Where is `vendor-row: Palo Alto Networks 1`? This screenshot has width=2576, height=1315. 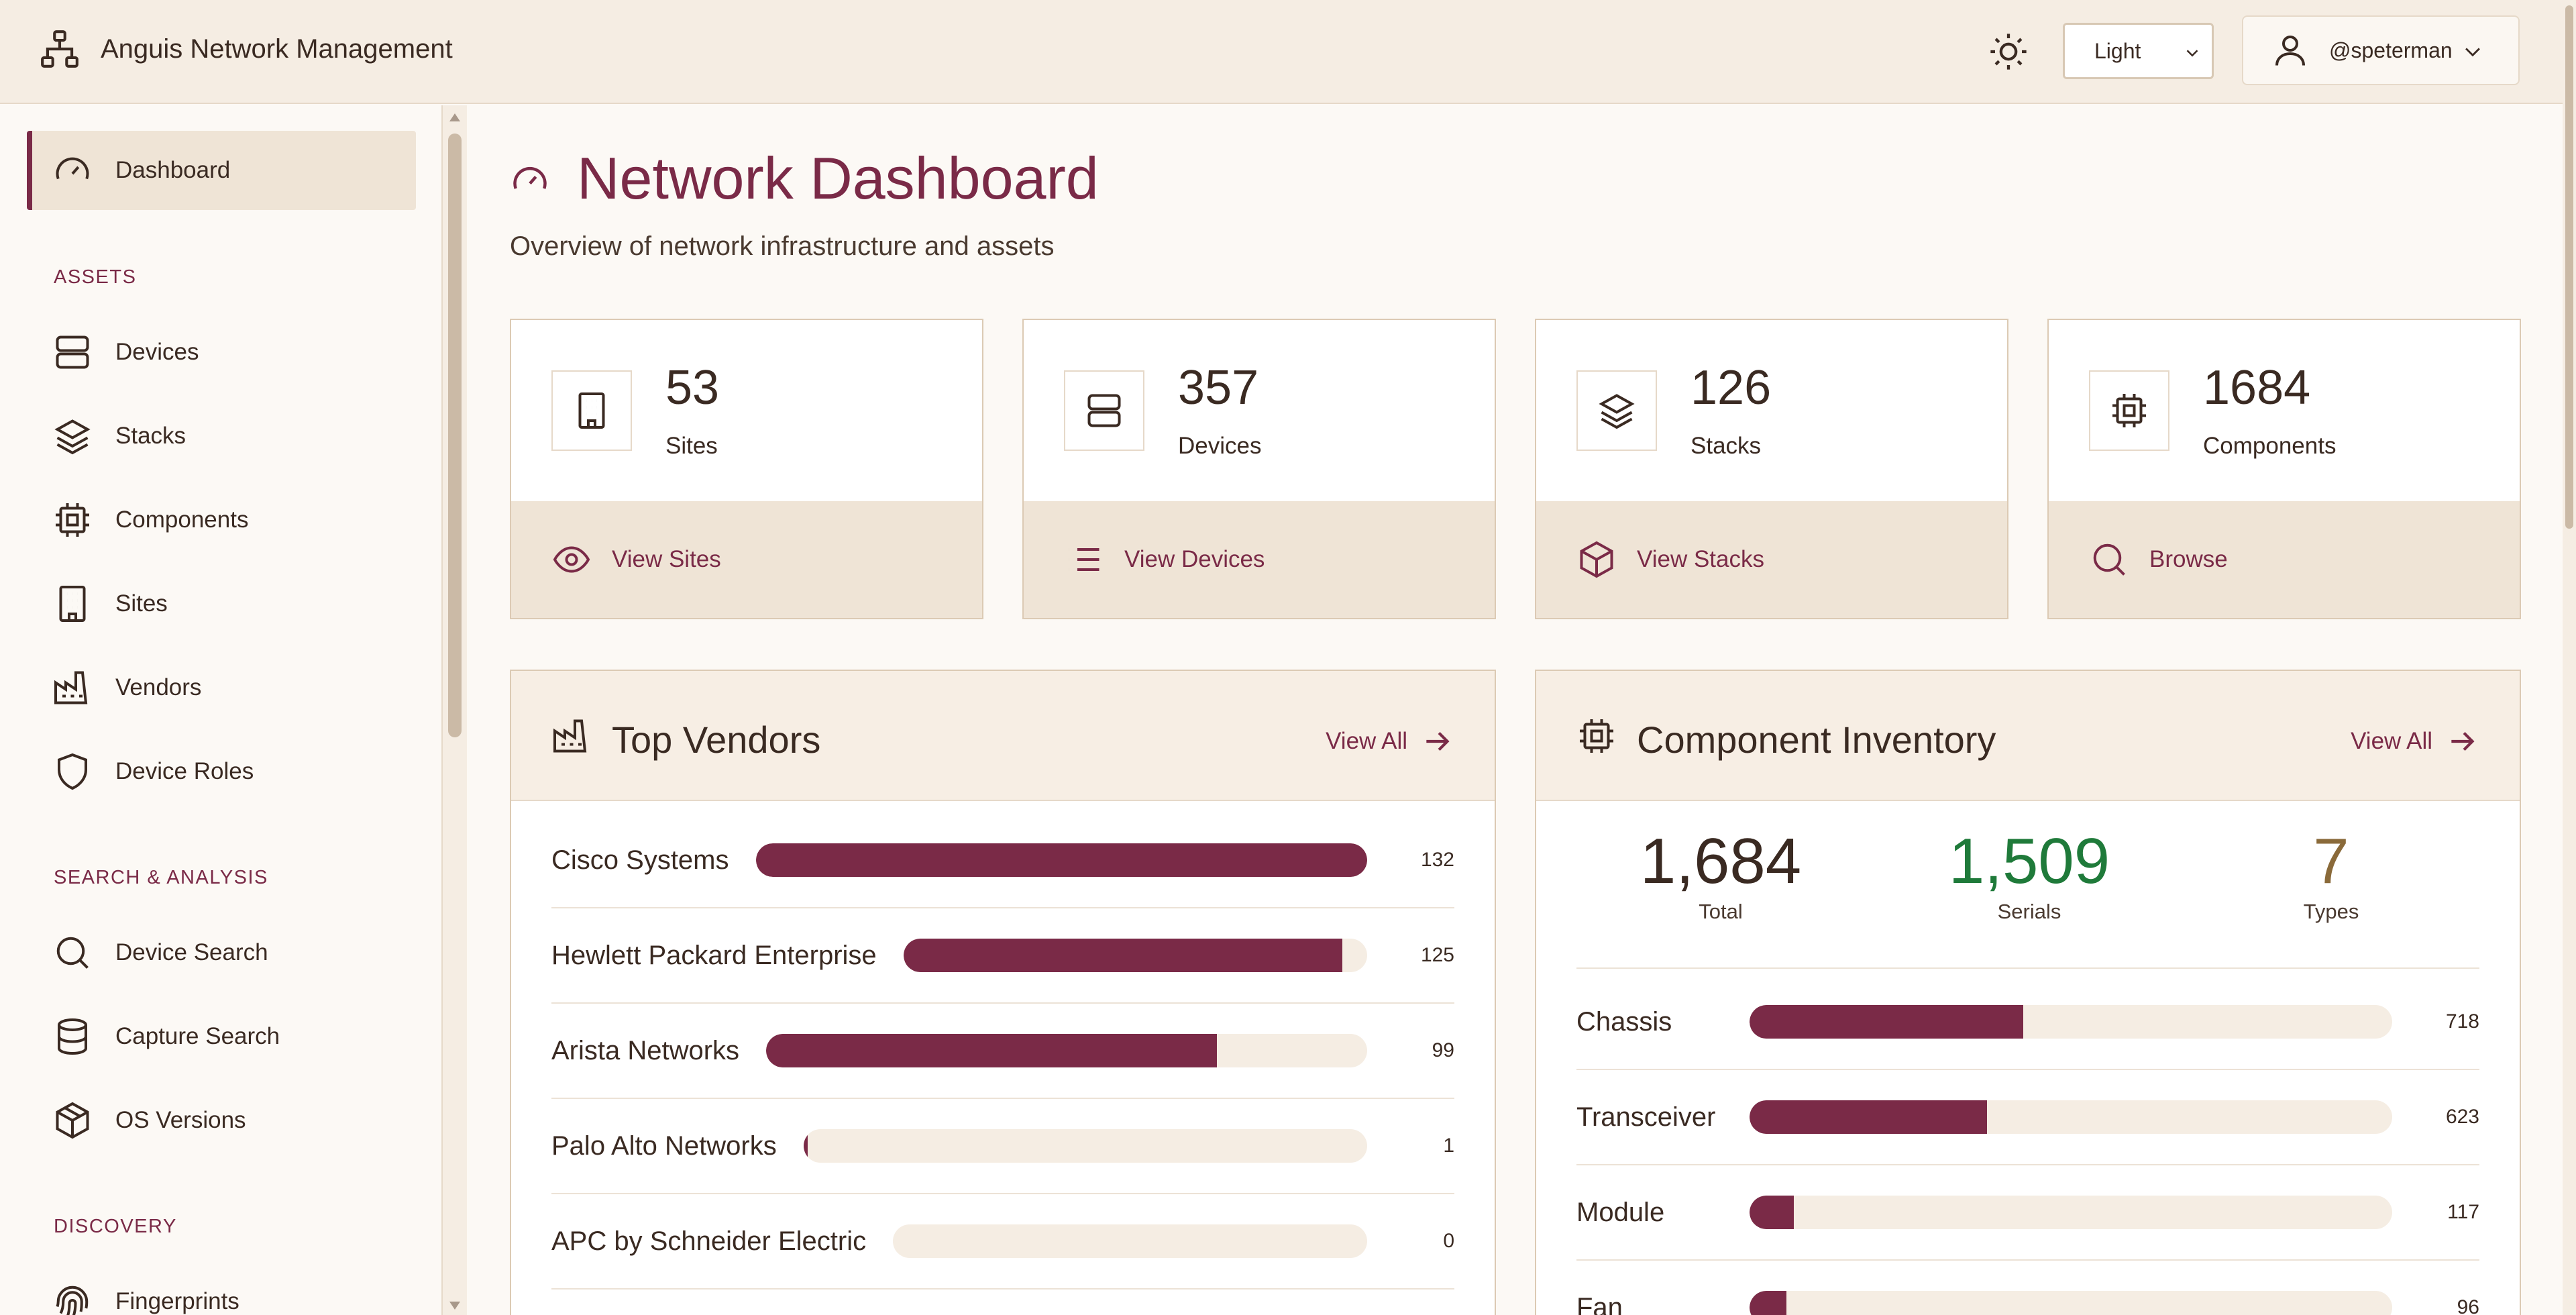 vendor-row: Palo Alto Networks 1 is located at coordinates (1002, 1147).